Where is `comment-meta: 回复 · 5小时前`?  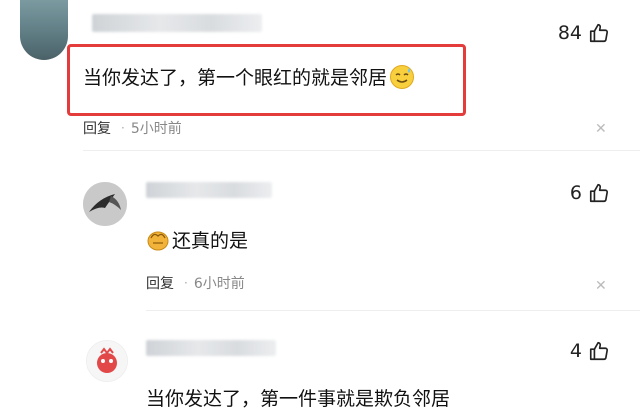 comment-meta: 回复 · 5小时前 is located at coordinates (132, 128).